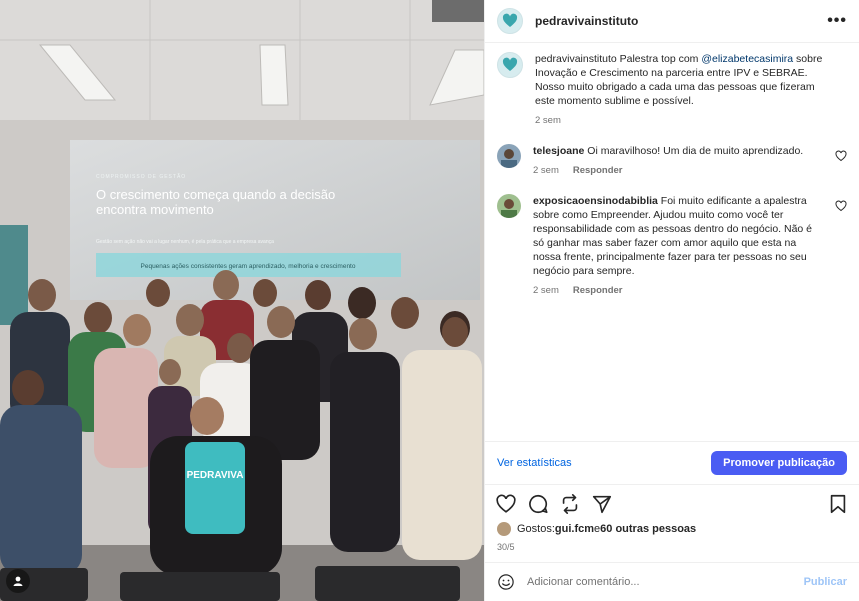 This screenshot has height=601, width=859. What do you see at coordinates (534, 463) in the screenshot?
I see `view-insights-link: Ver estatísticas` at bounding box center [534, 463].